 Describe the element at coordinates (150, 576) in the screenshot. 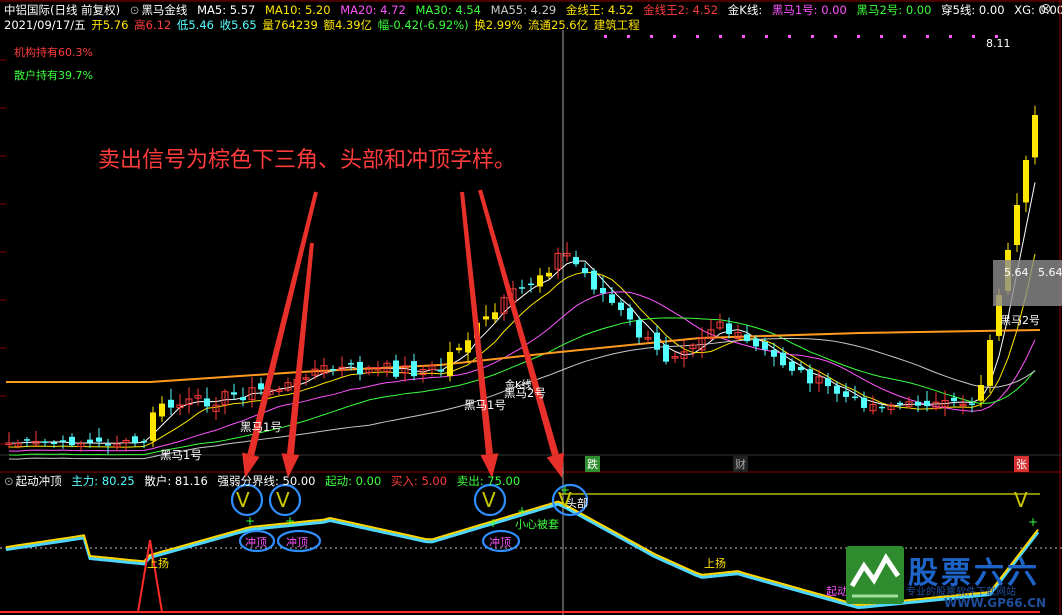

I see `qidong-spike` at that location.